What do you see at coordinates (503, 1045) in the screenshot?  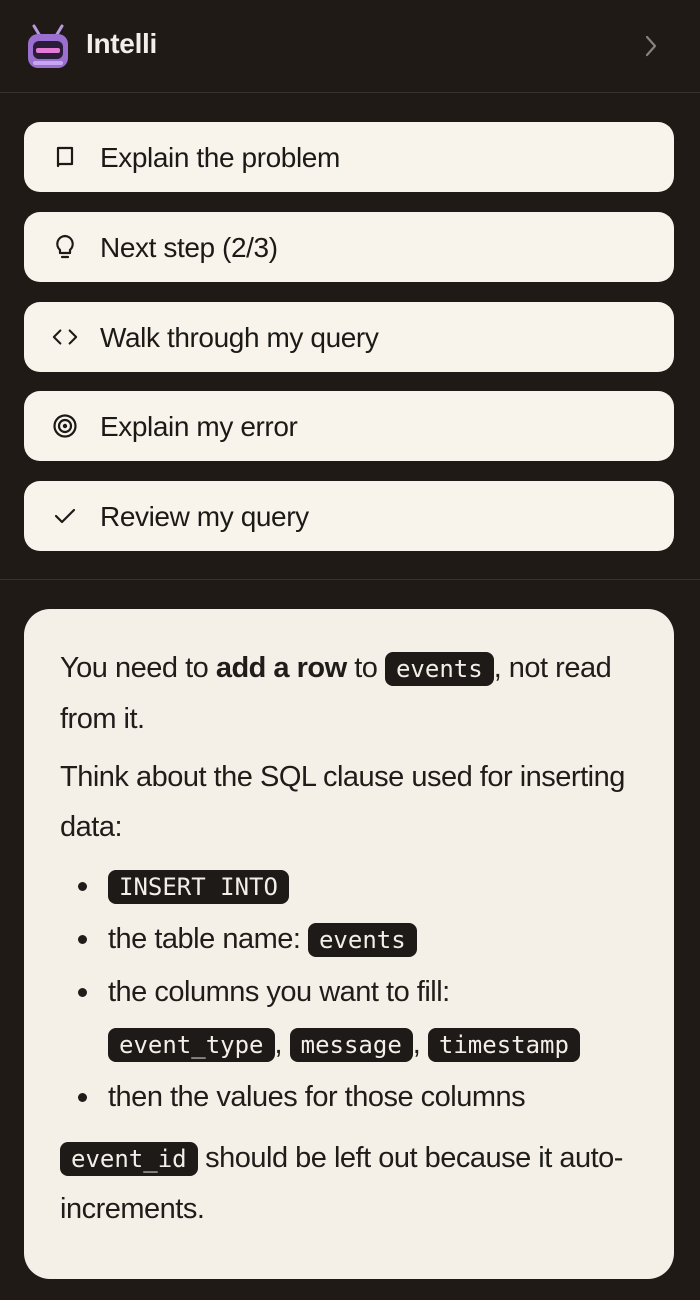 I see `code-inline: timestamp` at bounding box center [503, 1045].